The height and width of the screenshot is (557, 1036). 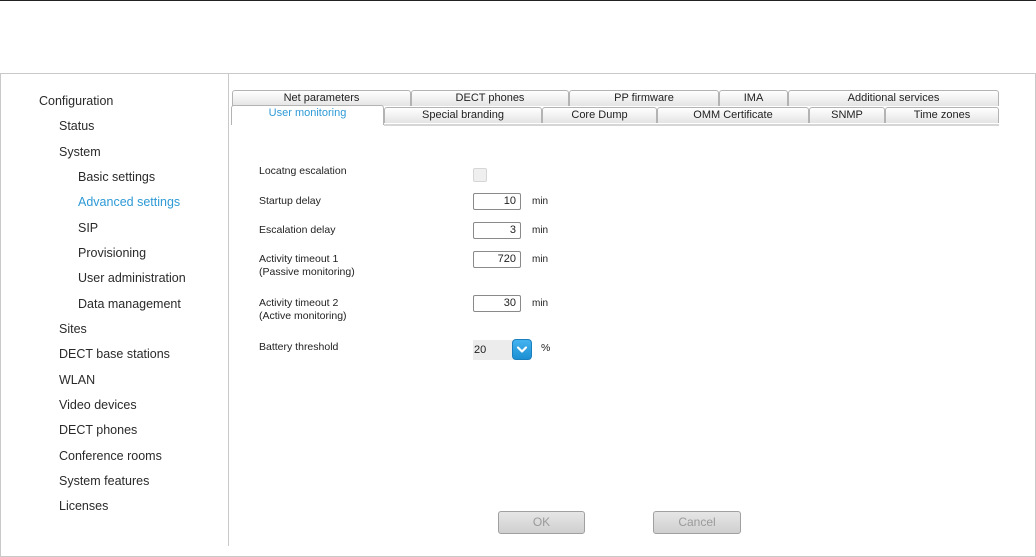 What do you see at coordinates (290, 201) in the screenshot?
I see `startup-delay-label: Startup delay` at bounding box center [290, 201].